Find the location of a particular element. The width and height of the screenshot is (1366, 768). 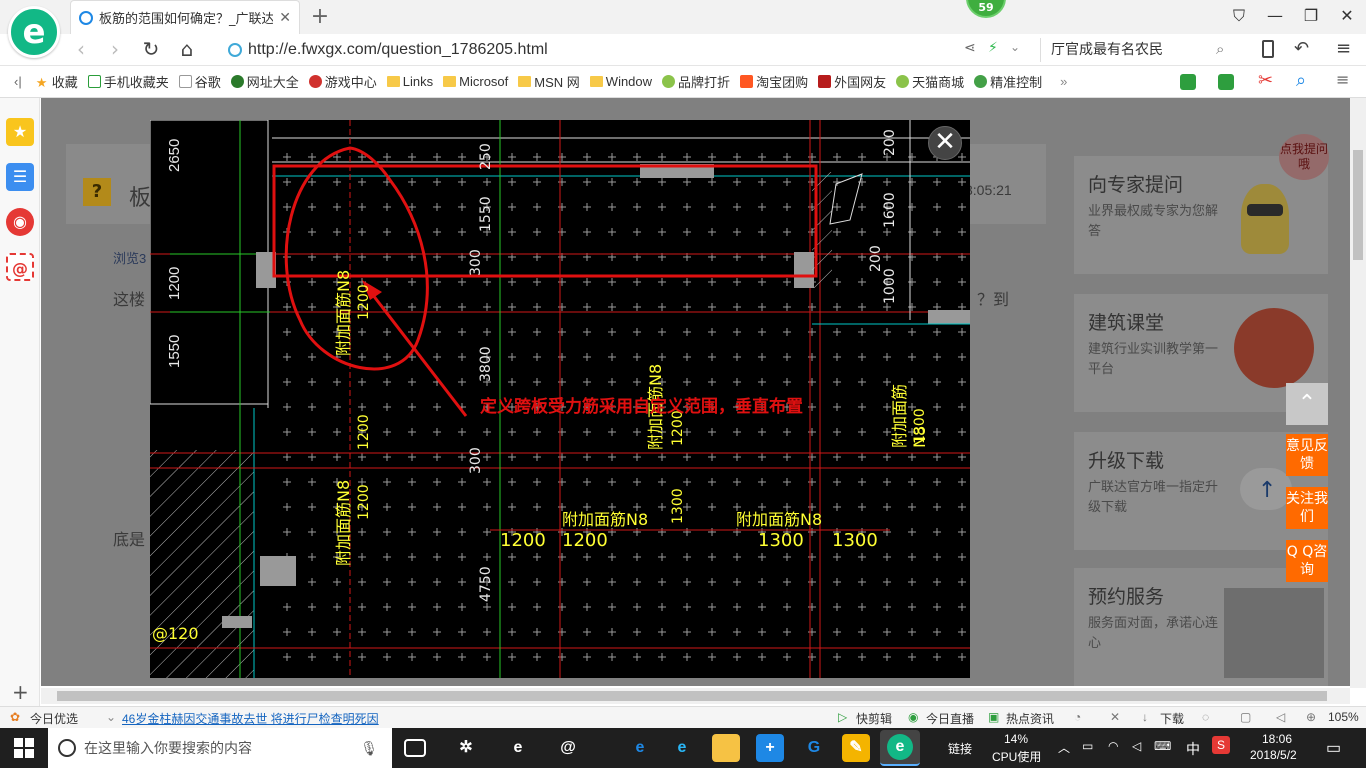

back-to-top-button: ⌃ is located at coordinates (1307, 404).